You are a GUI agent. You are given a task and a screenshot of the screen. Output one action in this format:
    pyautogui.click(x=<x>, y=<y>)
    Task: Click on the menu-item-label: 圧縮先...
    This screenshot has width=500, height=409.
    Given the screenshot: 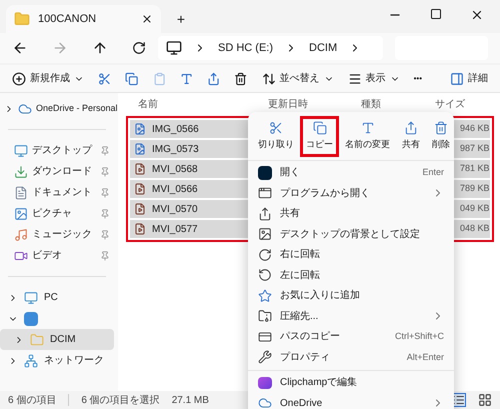 What is the action you would take?
    pyautogui.click(x=300, y=317)
    